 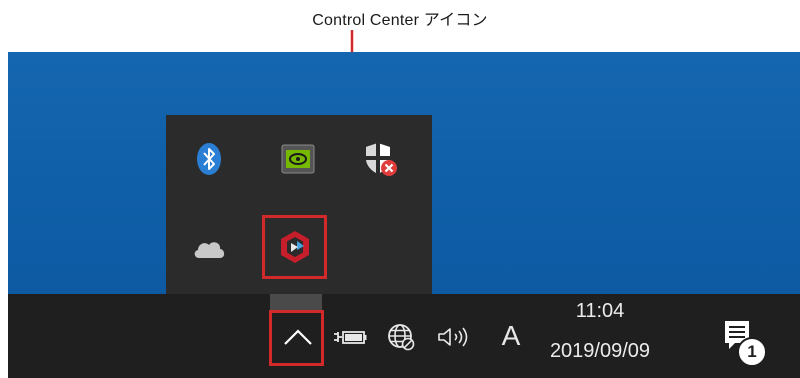 What do you see at coordinates (752, 352) in the screenshot?
I see `notification-count-badge: 1` at bounding box center [752, 352].